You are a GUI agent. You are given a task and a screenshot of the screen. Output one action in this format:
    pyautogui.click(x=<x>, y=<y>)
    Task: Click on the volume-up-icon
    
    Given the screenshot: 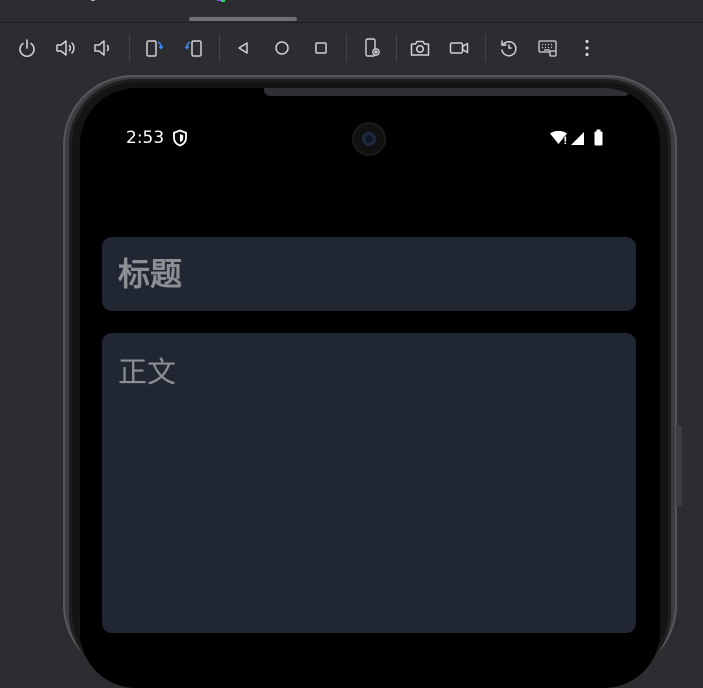 What is the action you would take?
    pyautogui.click(x=65, y=48)
    